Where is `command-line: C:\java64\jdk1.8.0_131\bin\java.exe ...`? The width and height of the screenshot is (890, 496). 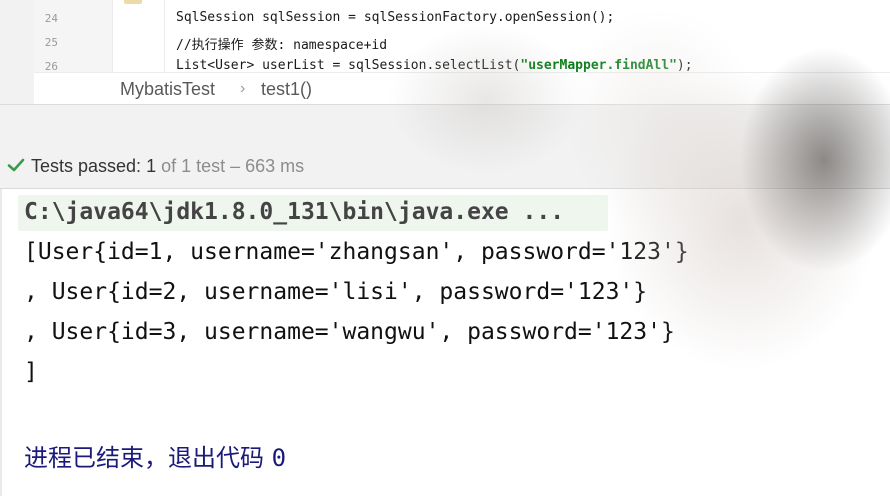 command-line: C:\java64\jdk1.8.0_131\bin\java.exe ... is located at coordinates (294, 212).